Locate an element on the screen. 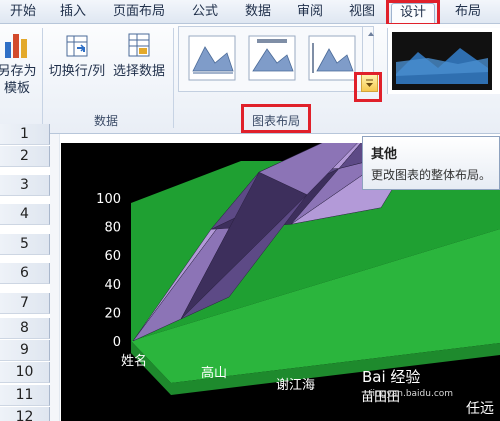  switch-row-column-button: 切换行/列 is located at coordinates (77, 55).